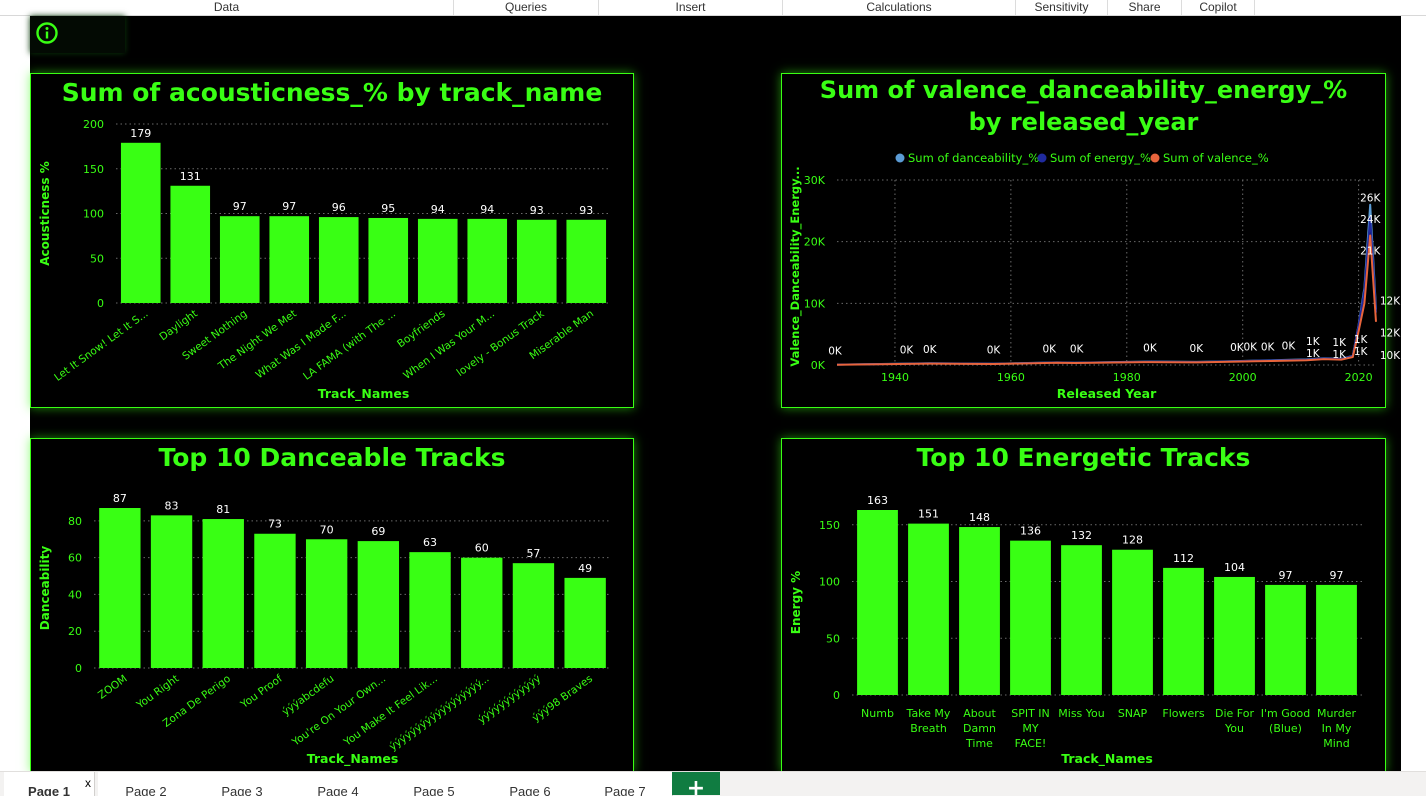  Describe the element at coordinates (88, 783) in the screenshot. I see `close-tab-icon: x` at that location.